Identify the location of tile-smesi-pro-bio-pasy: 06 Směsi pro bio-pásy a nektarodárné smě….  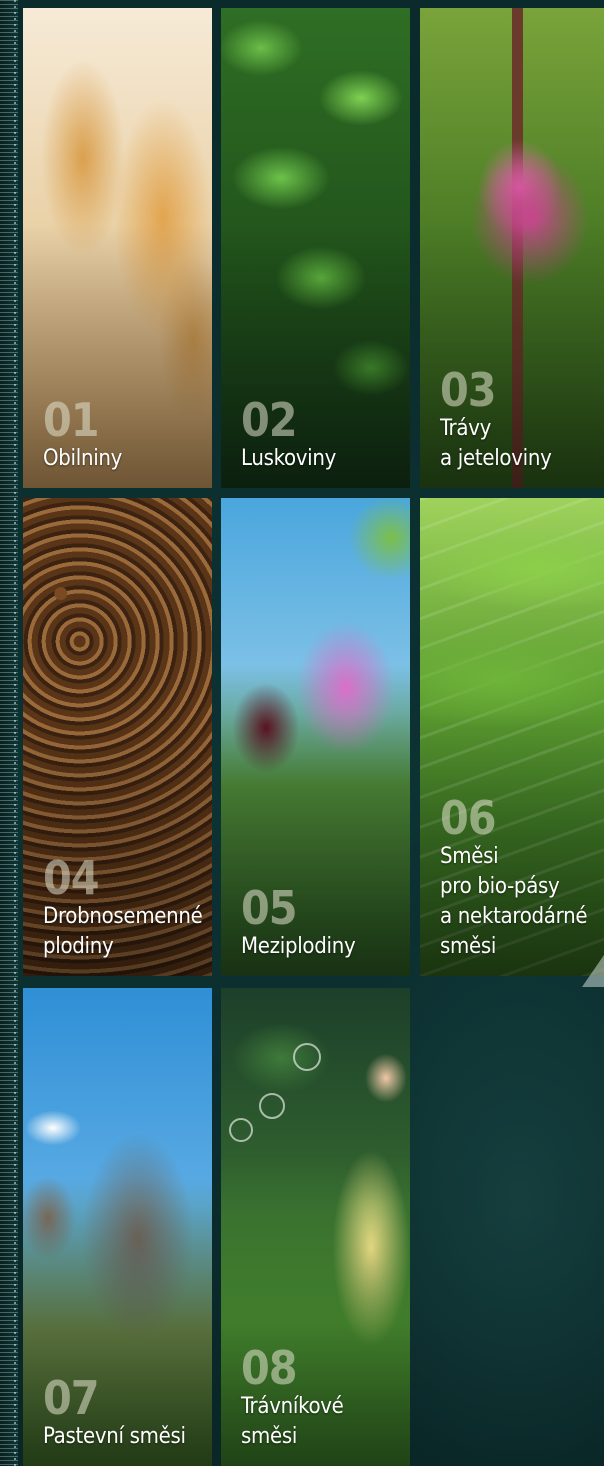
(512, 737).